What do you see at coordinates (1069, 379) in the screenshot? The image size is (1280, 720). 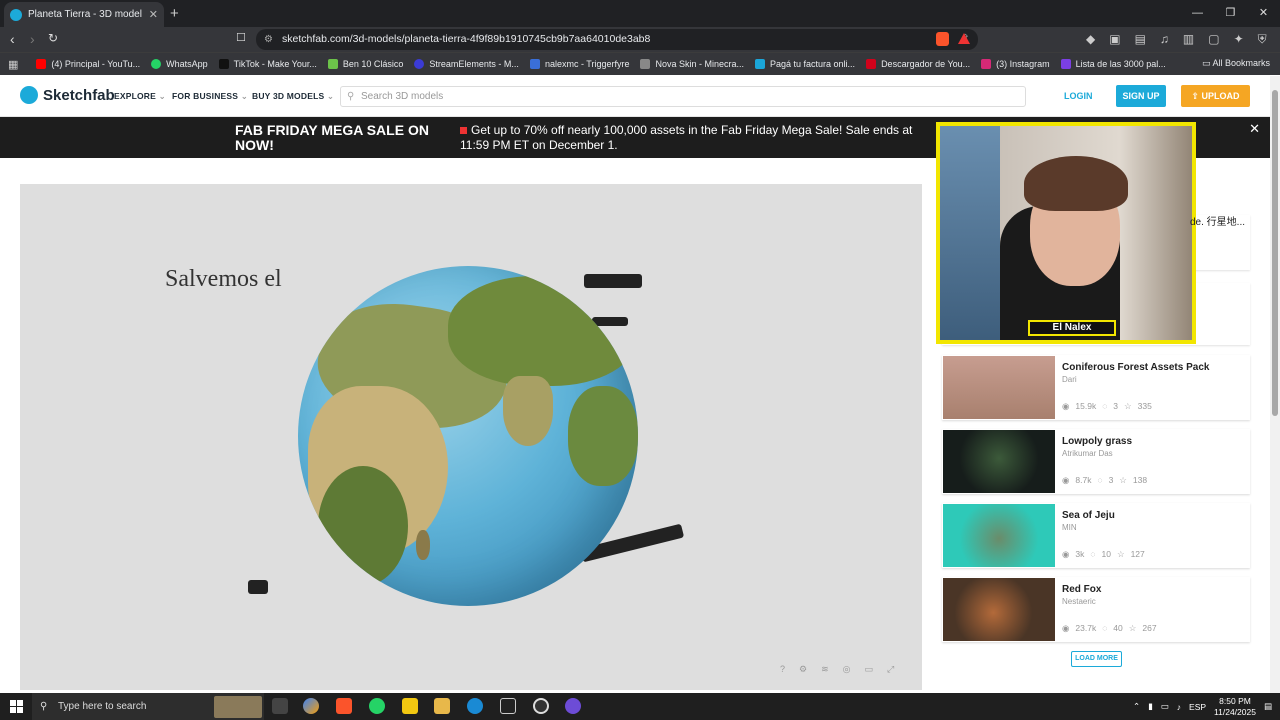 I see `model-author: Dari` at bounding box center [1069, 379].